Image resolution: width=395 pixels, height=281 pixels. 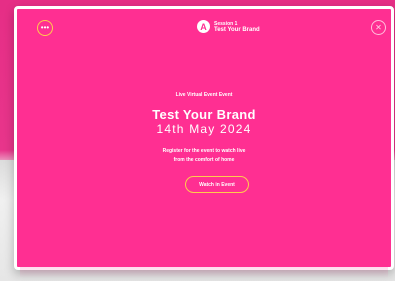 I want to click on event-date: 14th May 2024, so click(x=204, y=129).